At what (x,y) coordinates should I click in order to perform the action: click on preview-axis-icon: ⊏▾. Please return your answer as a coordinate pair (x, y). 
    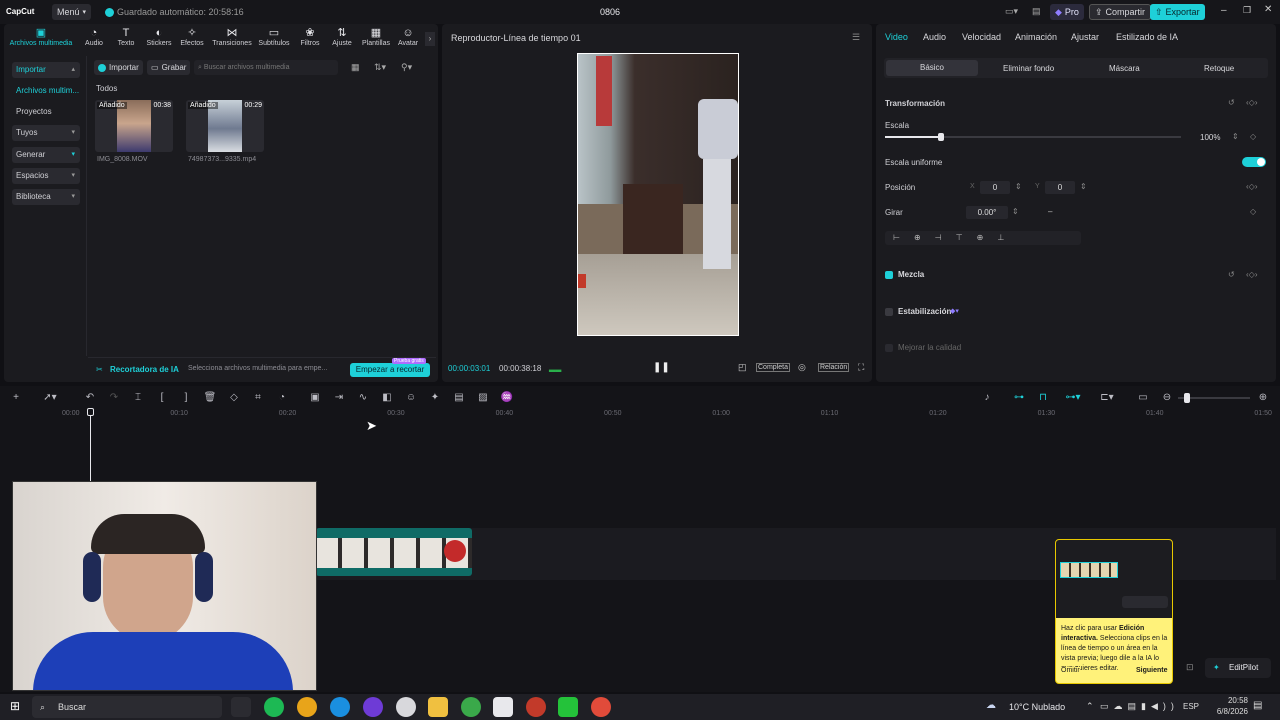
    Looking at the image, I should click on (1107, 398).